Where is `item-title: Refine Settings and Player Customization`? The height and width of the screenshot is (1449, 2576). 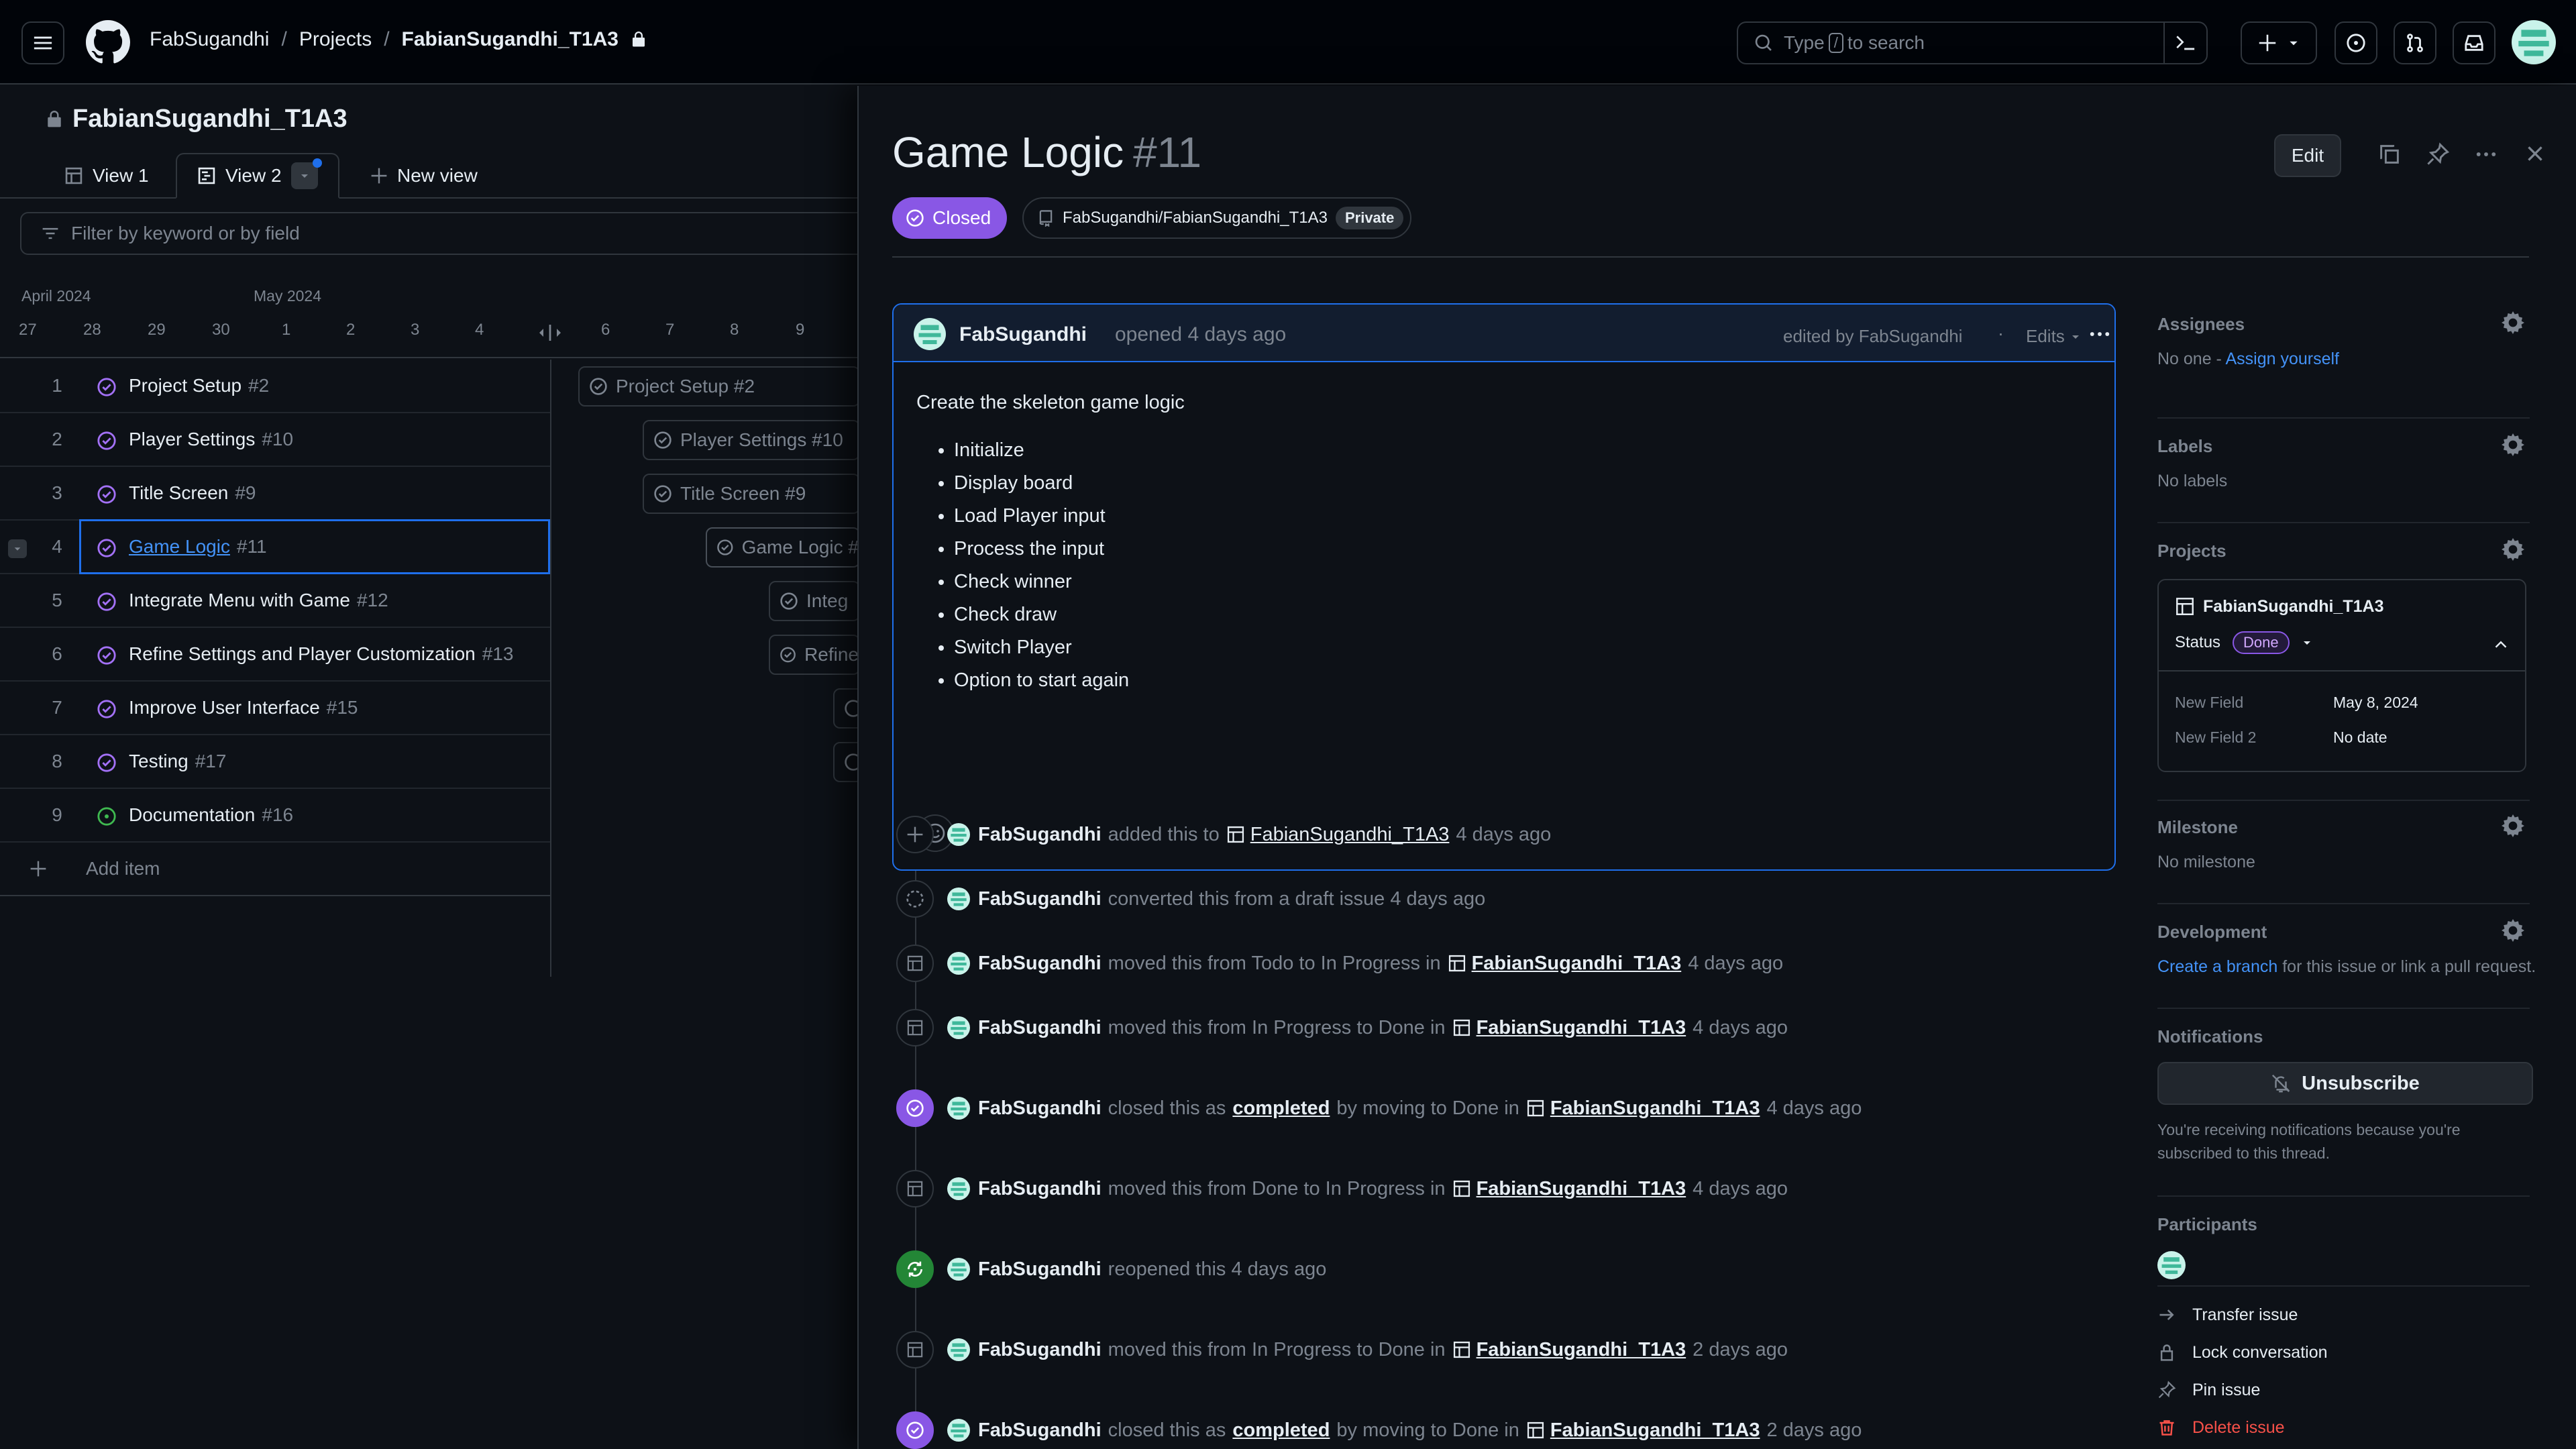
item-title: Refine Settings and Player Customization is located at coordinates (302, 653).